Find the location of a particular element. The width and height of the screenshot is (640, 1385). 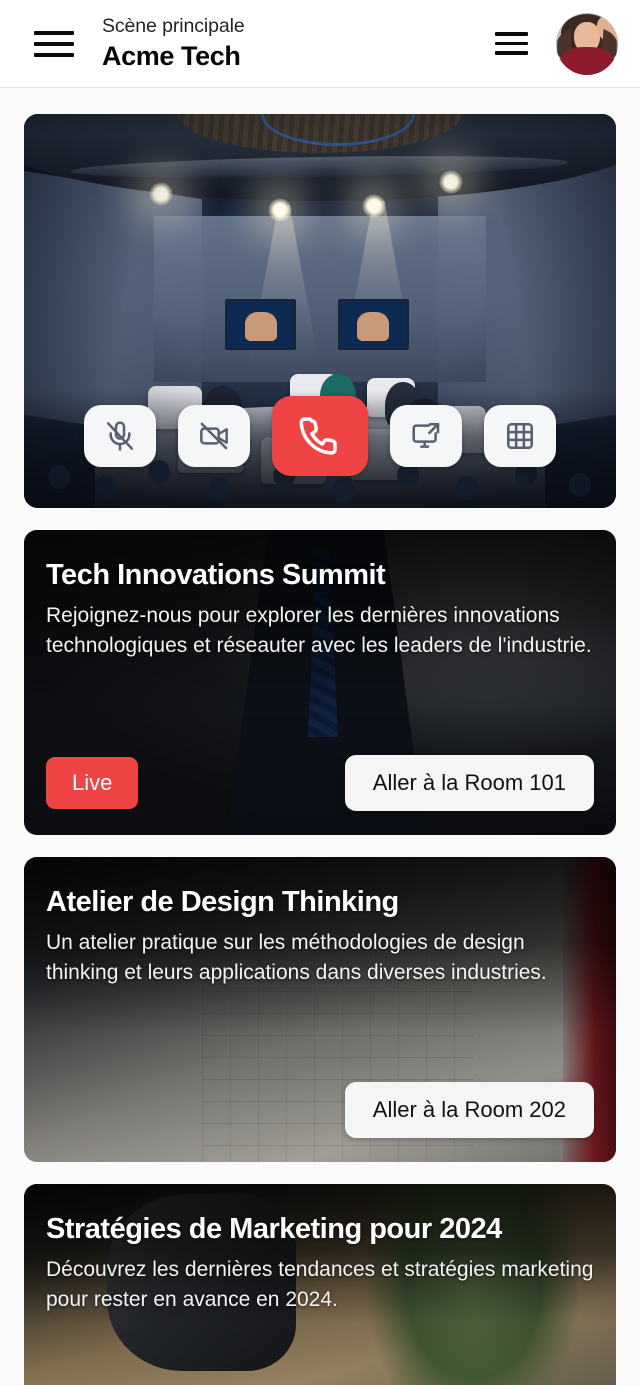

avatar is located at coordinates (587, 43).